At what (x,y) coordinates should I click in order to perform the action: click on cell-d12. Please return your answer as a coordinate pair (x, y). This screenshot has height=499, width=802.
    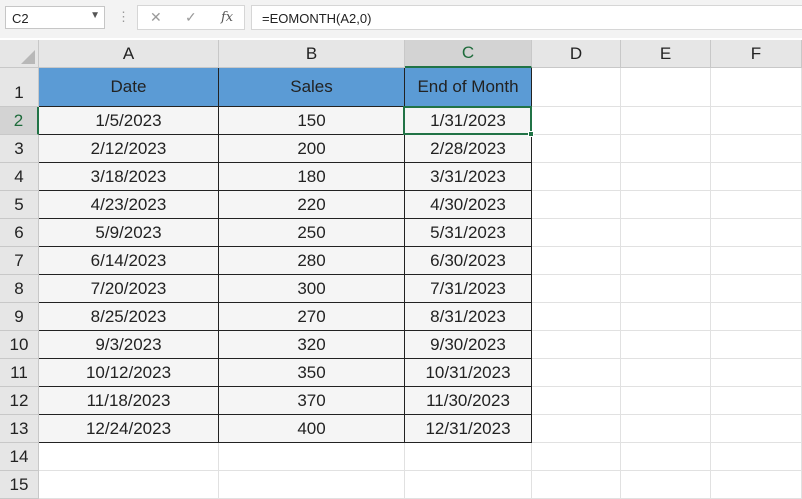
    Looking at the image, I should click on (576, 401).